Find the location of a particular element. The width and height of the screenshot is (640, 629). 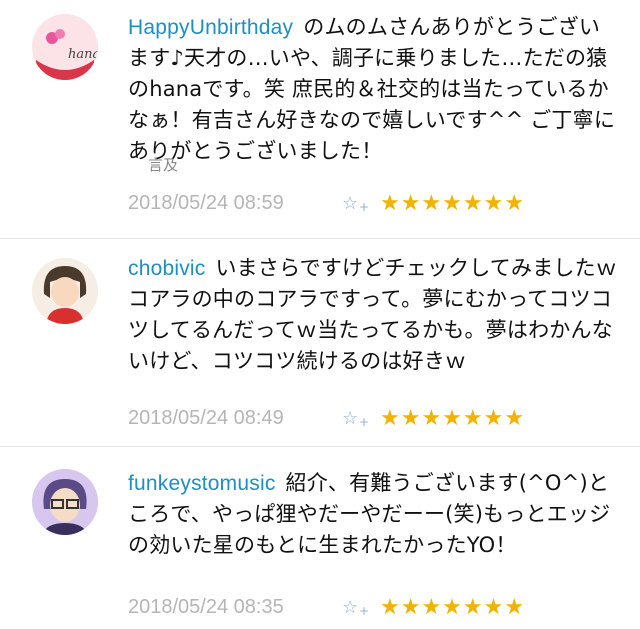

username-link: funkeystomusic is located at coordinates (202, 483).